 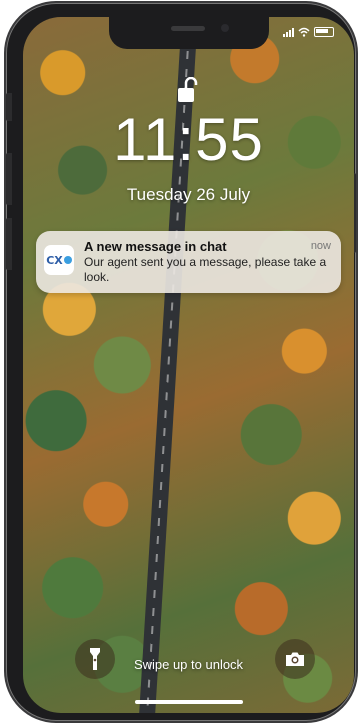 I want to click on notification-time: now, so click(x=320, y=246).